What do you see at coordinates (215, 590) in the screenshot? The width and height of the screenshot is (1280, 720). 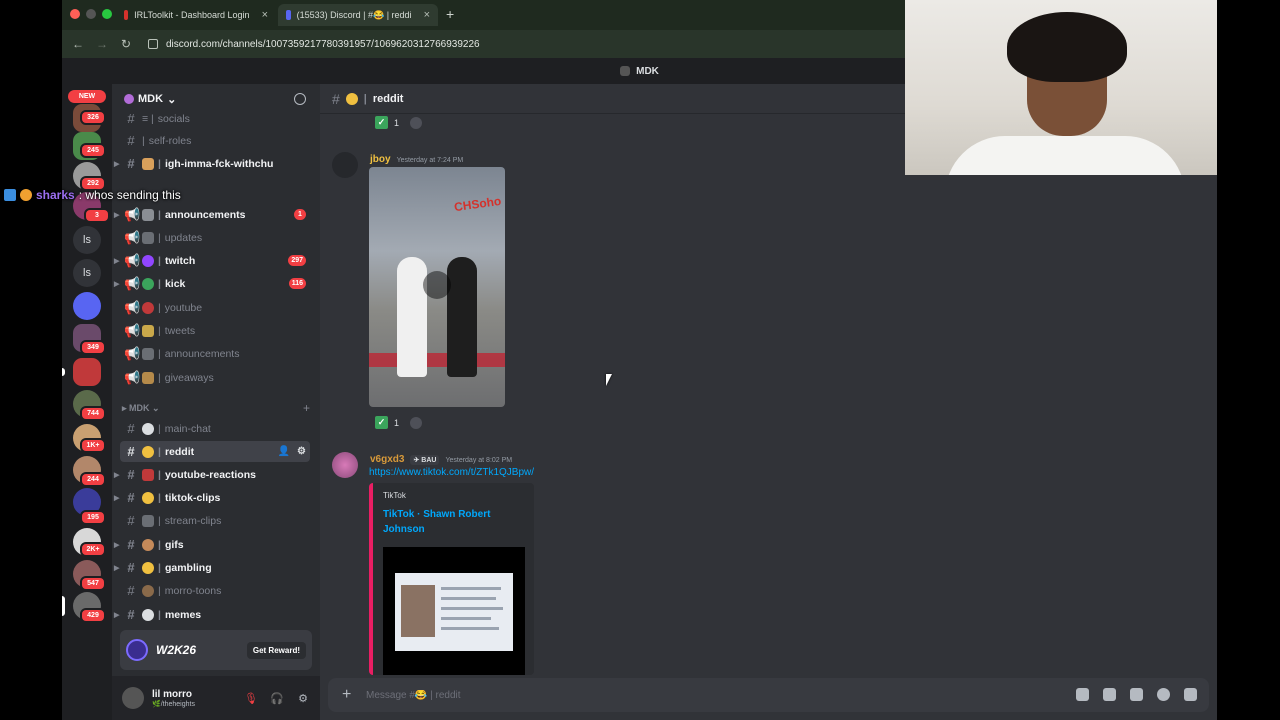 I see `channel-morro-toons: # | morro-toons` at bounding box center [215, 590].